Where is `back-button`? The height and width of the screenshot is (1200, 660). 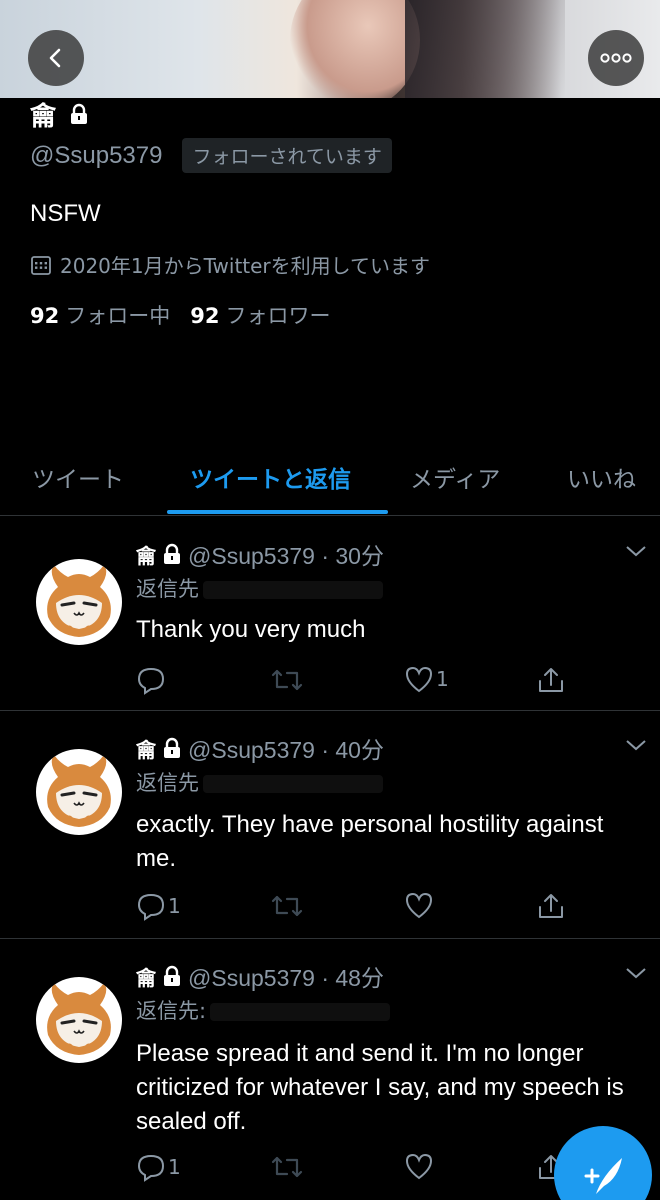
back-button is located at coordinates (56, 58).